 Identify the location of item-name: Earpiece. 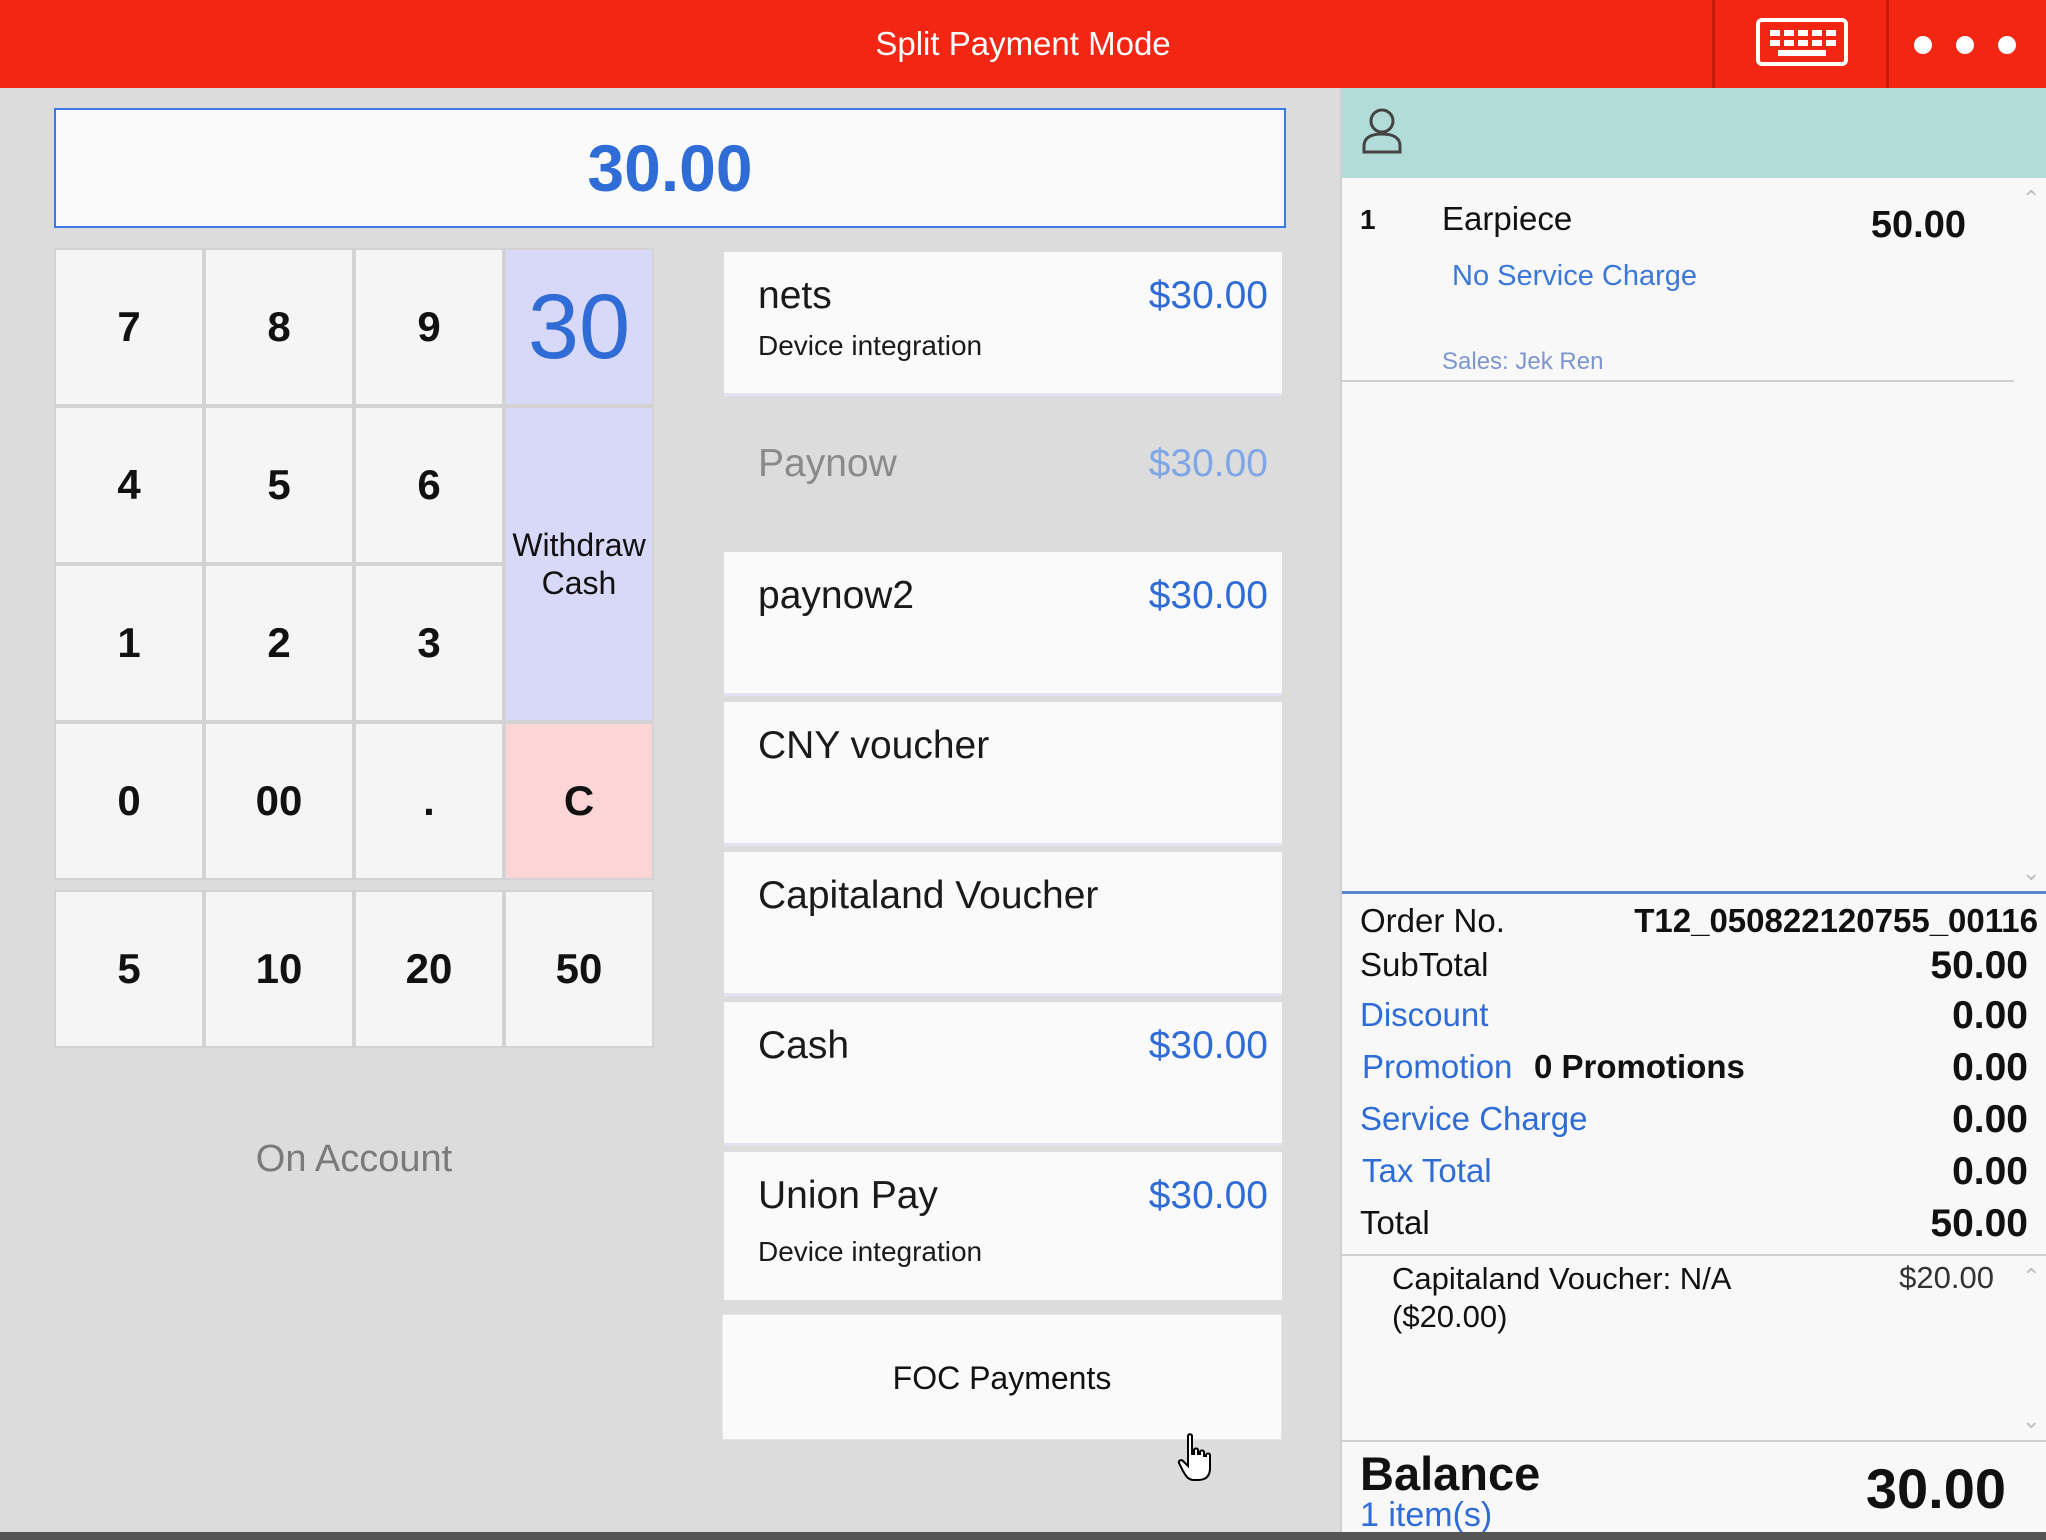
(1507, 218).